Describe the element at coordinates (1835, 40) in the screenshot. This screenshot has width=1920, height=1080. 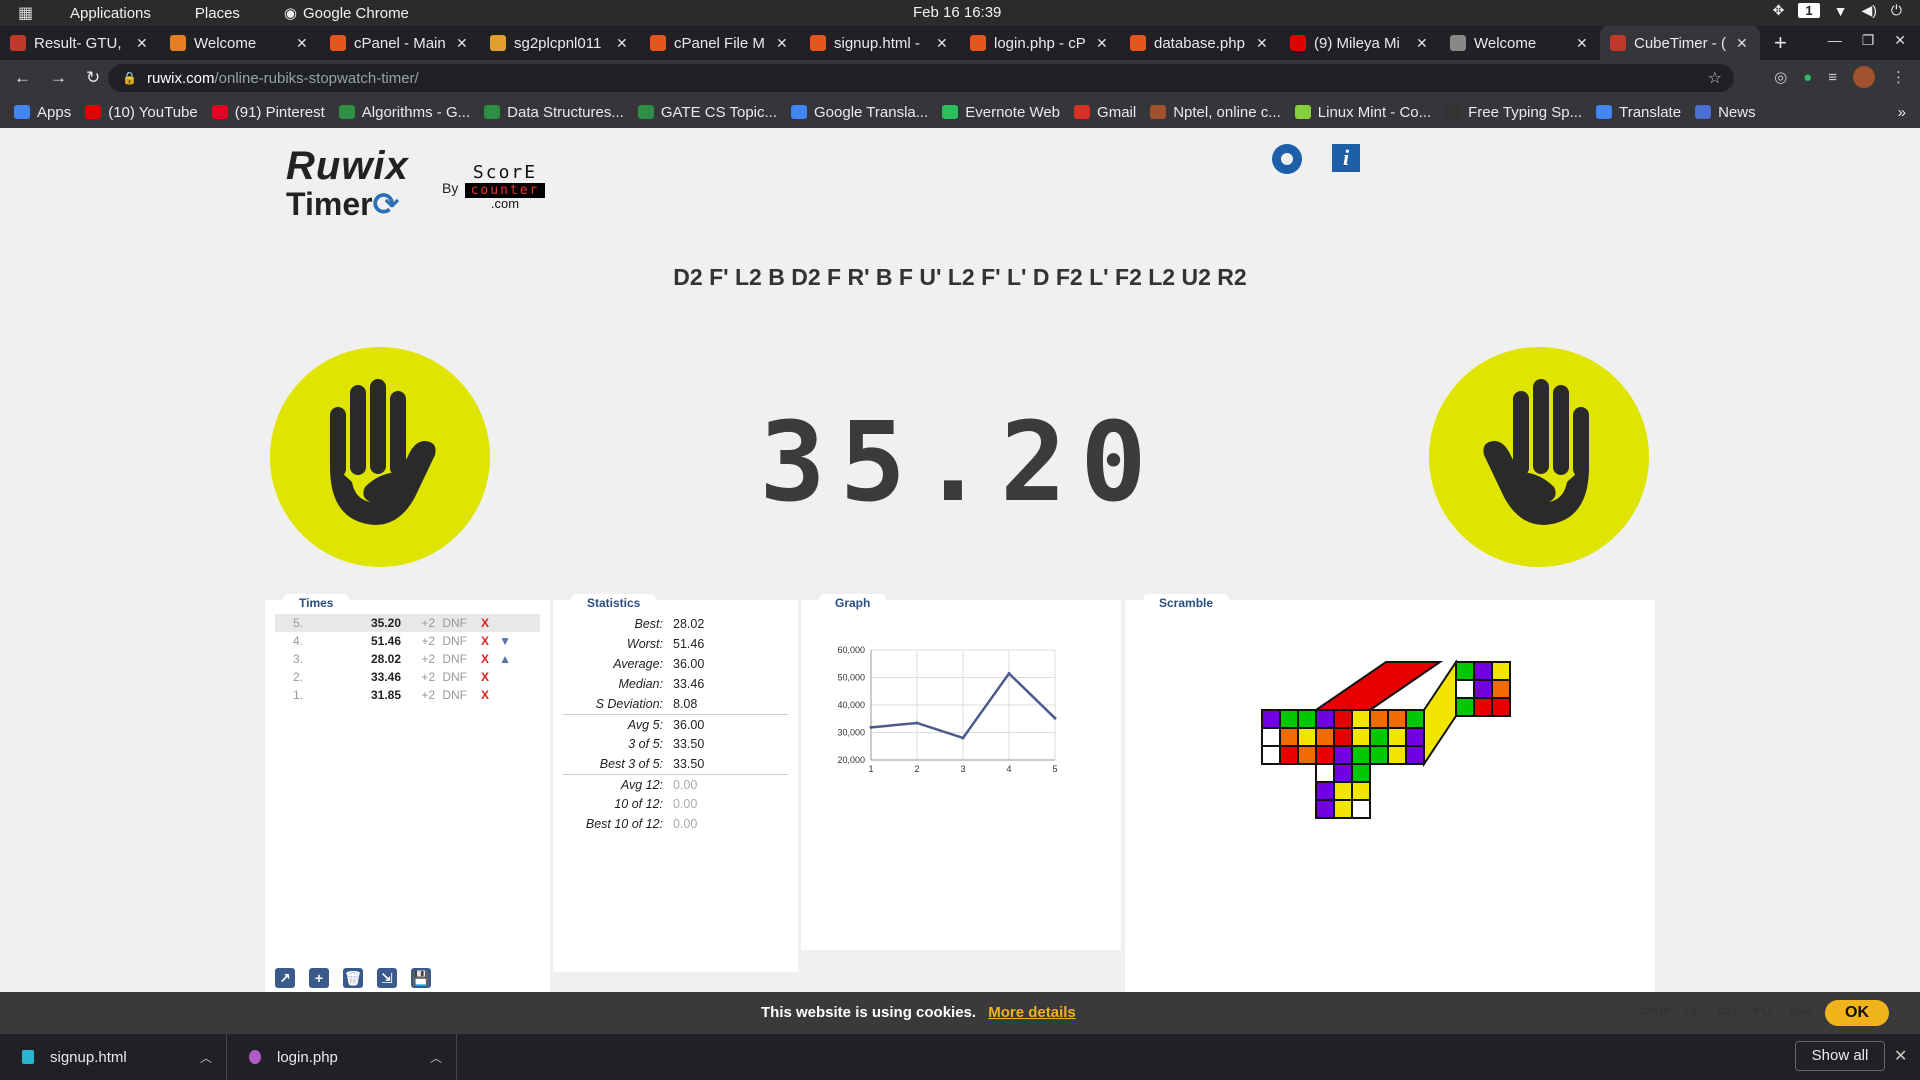
I see `minimize-icon: —` at that location.